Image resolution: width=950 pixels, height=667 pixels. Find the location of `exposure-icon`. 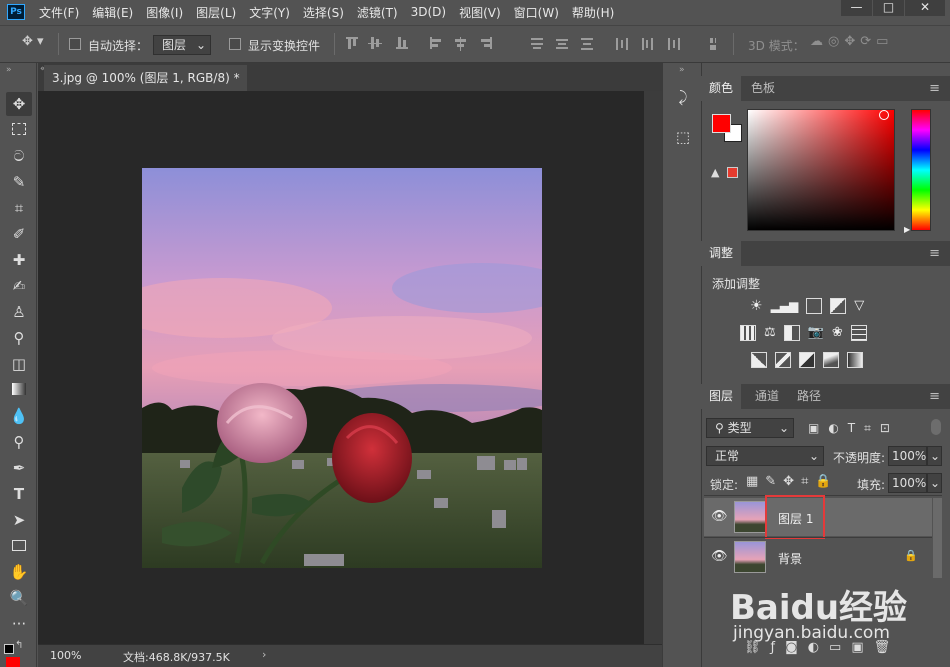

exposure-icon is located at coordinates (838, 306).